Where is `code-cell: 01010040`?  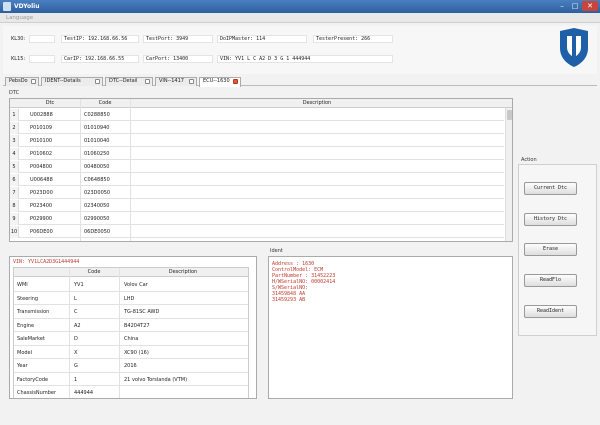
code-cell: 01010040 is located at coordinates (97, 141).